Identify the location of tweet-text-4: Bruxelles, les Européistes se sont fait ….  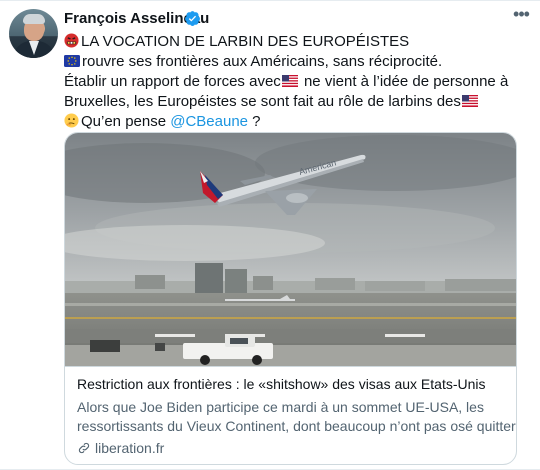
(262, 101).